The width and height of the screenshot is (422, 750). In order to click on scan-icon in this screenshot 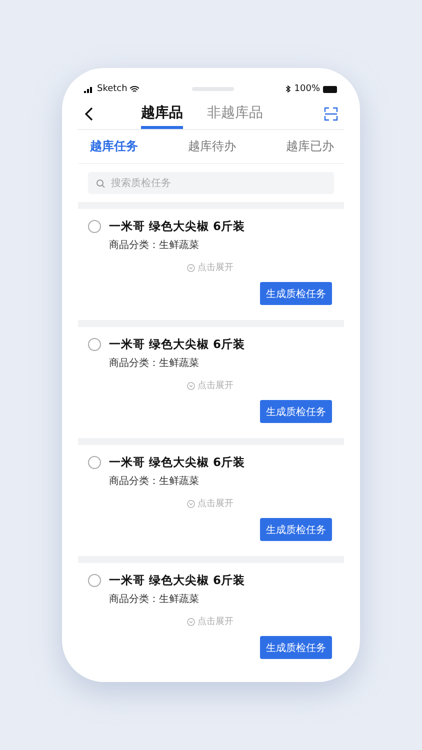, I will do `click(331, 113)`.